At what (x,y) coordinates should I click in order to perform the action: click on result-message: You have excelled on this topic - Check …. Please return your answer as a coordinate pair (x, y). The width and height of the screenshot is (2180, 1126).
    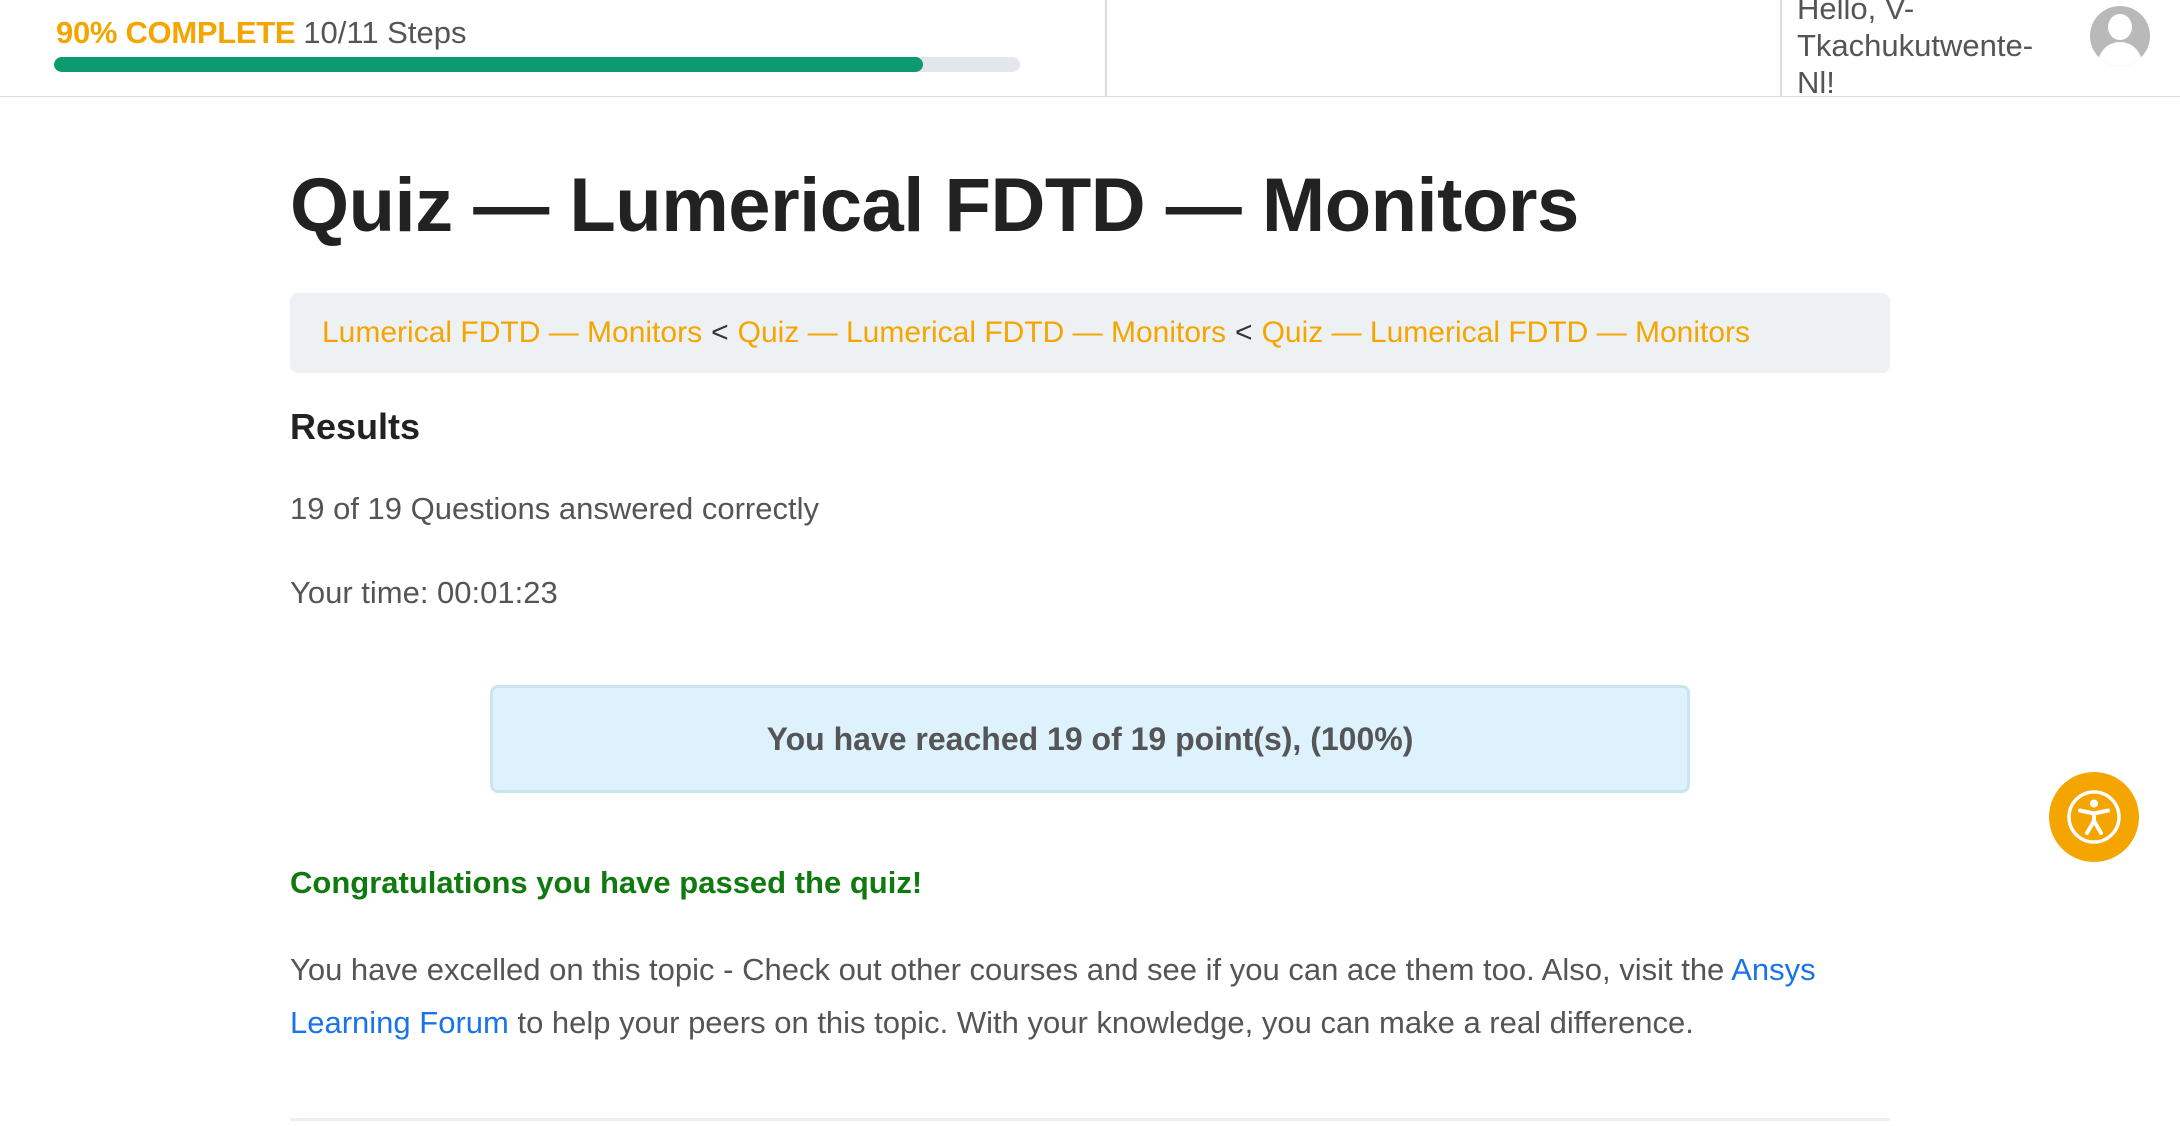
    Looking at the image, I should click on (1060, 996).